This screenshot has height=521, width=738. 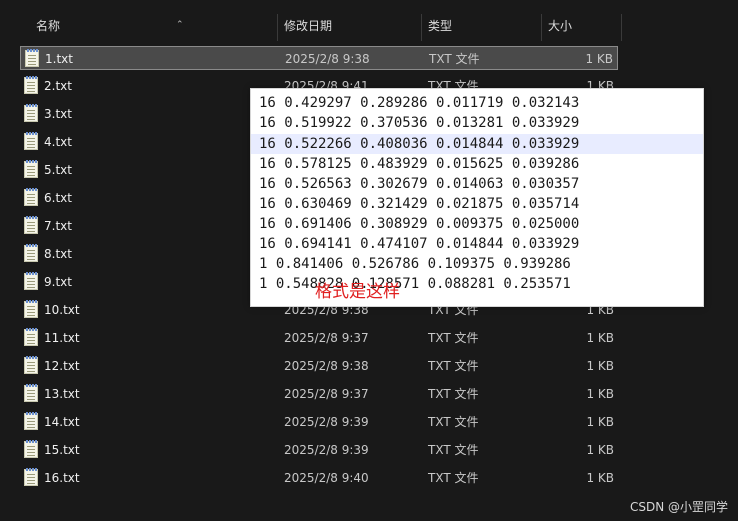 What do you see at coordinates (369, 4) in the screenshot?
I see `top-band` at bounding box center [369, 4].